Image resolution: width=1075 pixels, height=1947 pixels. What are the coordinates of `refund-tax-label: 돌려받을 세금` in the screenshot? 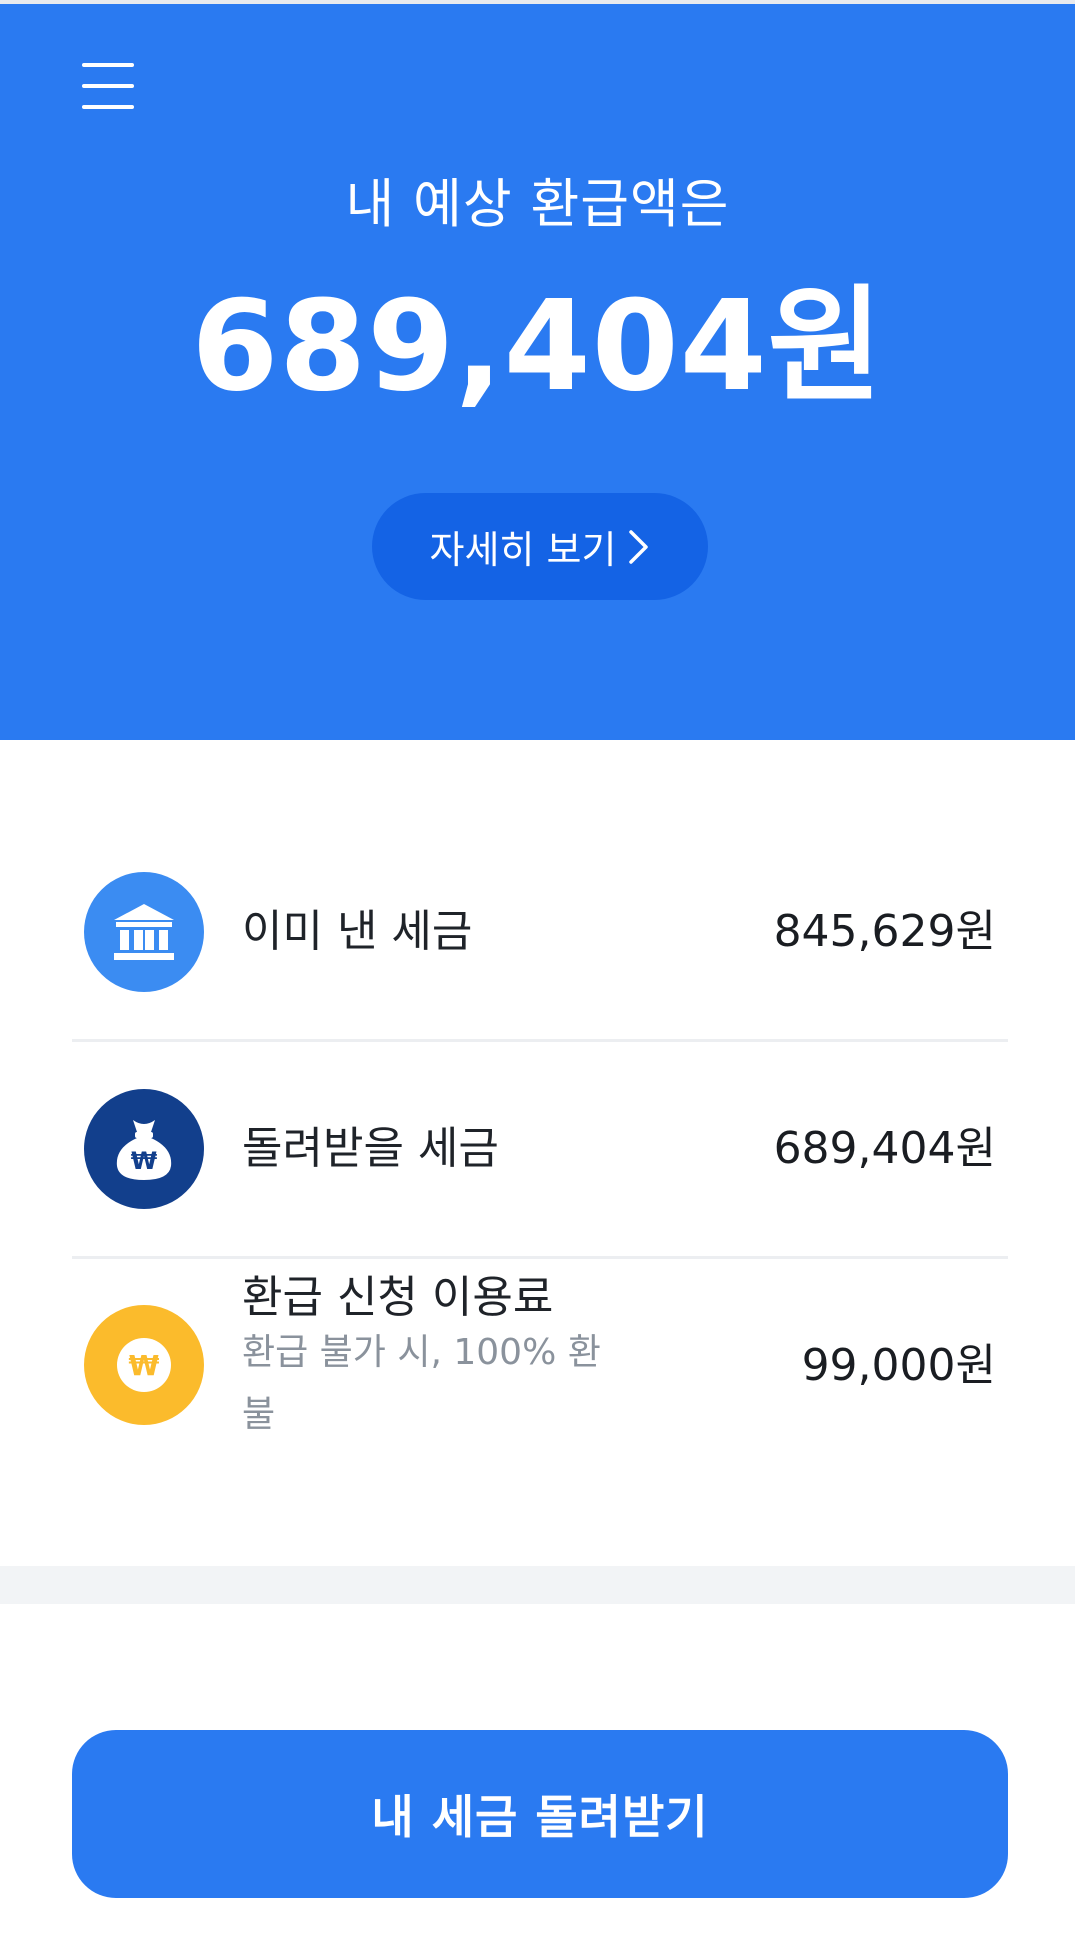 It's located at (370, 1148).